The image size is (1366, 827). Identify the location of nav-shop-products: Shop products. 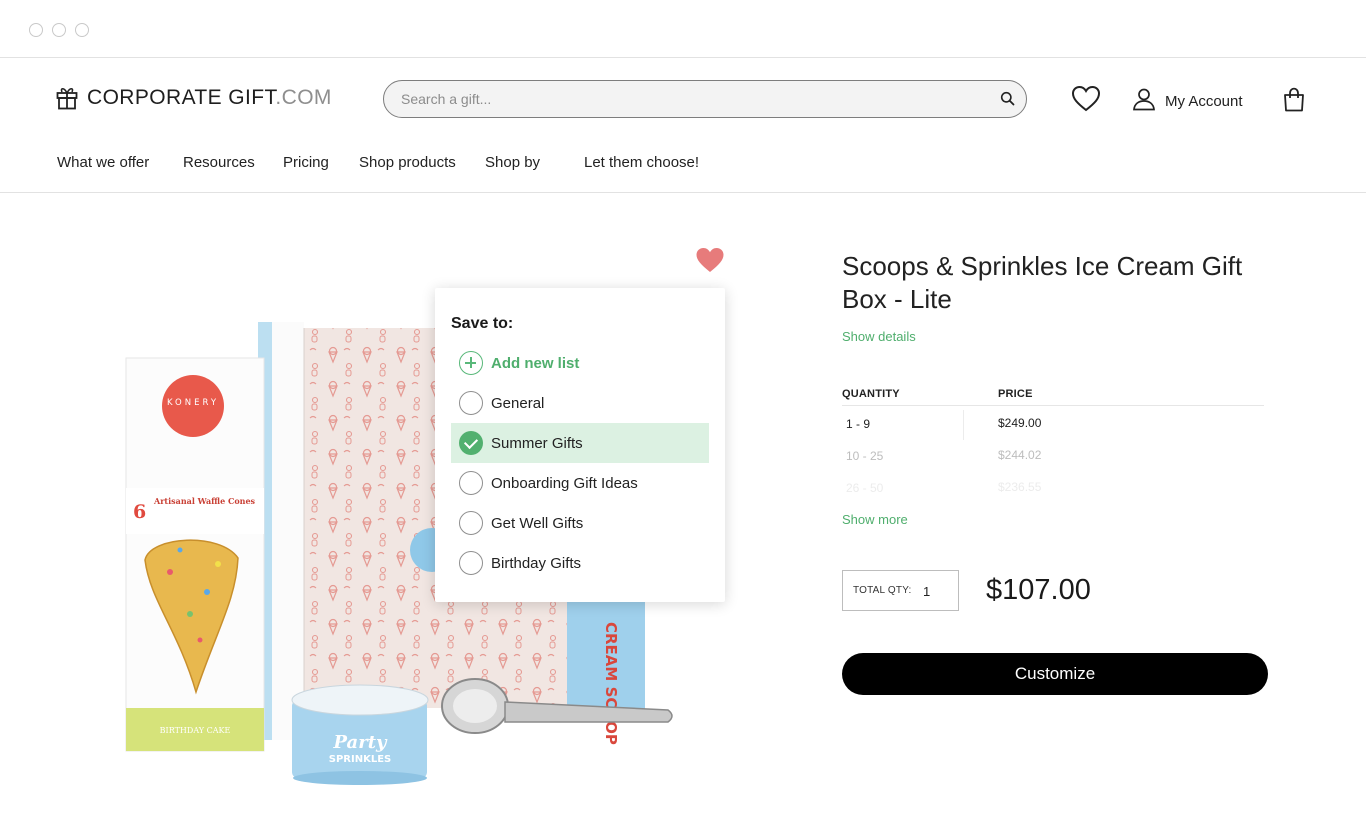
(407, 162).